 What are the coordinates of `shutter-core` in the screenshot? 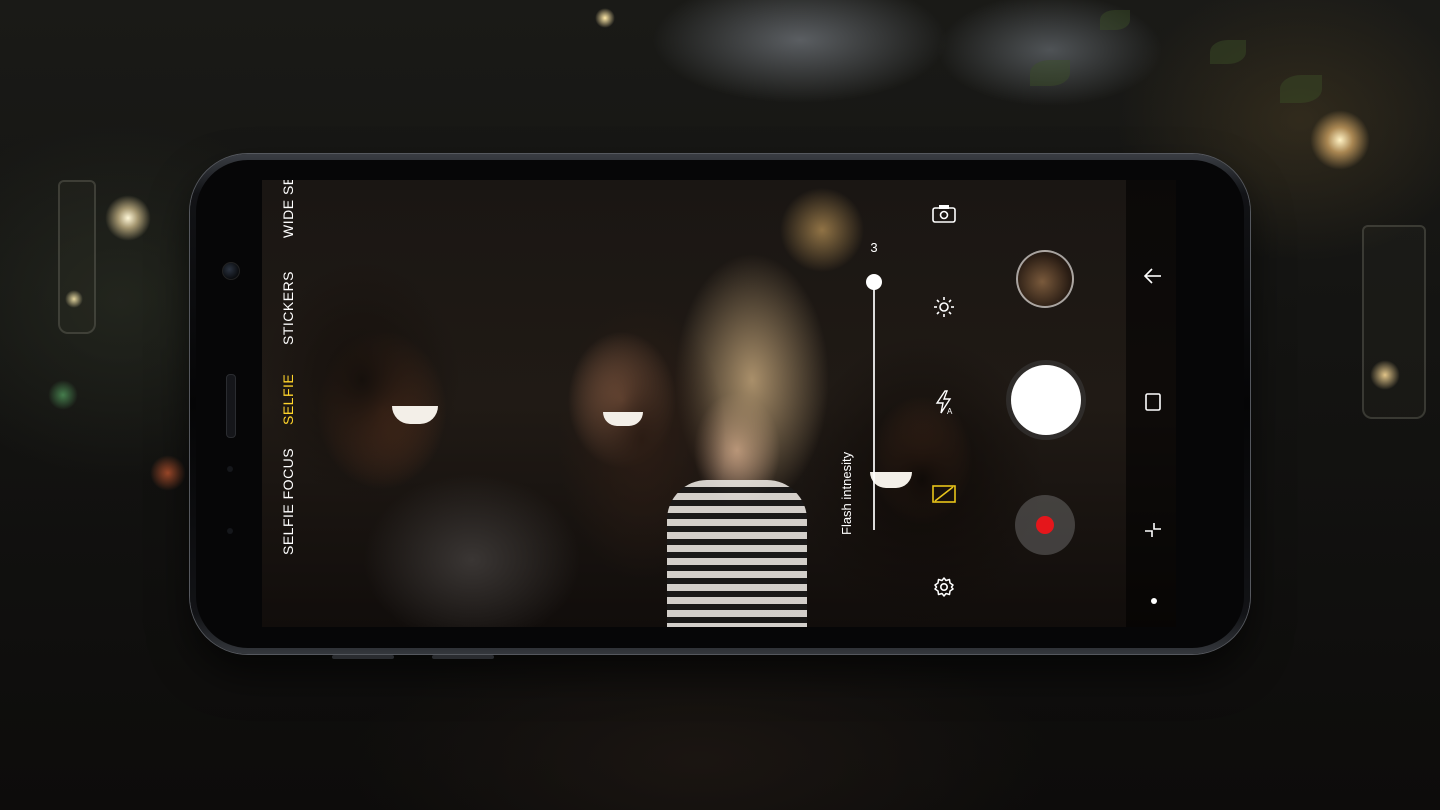 It's located at (1046, 400).